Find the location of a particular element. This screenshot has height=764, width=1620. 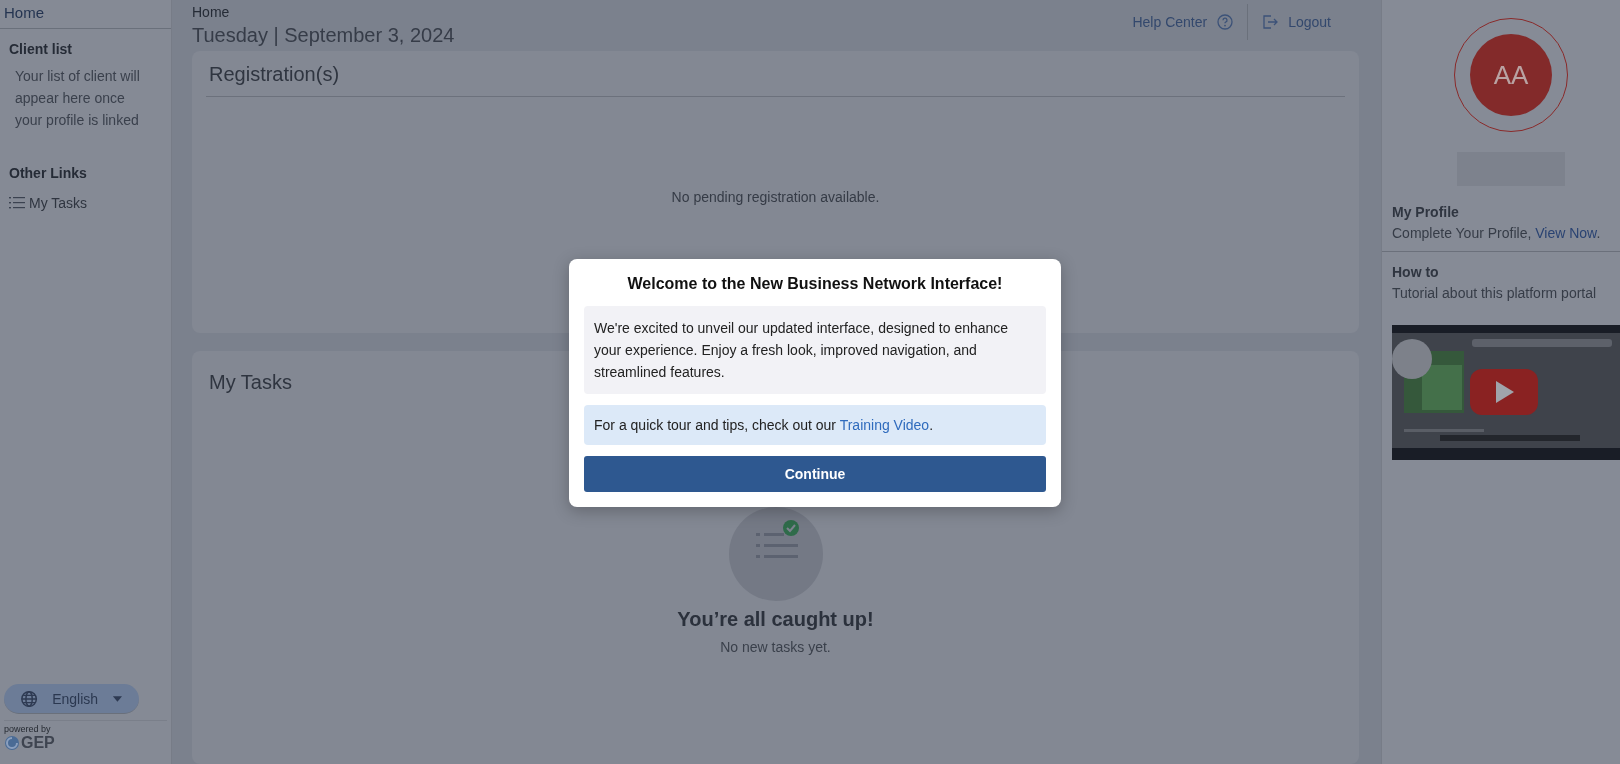

dialog-message: We're excited to unveil our updated interface, designed to enhance your experience. Enjoy a fresh look, improved navigation, and streamlined features. is located at coordinates (815, 350).